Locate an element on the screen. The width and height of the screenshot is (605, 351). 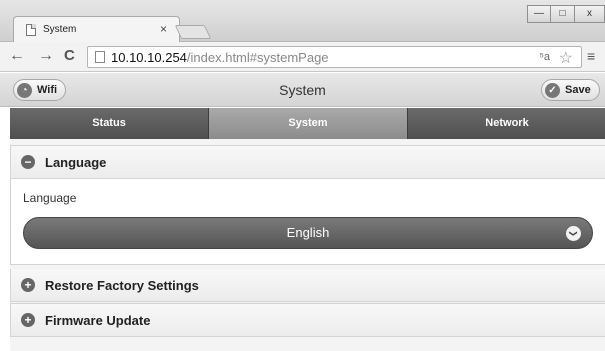
translate-icon: ⁵a is located at coordinates (544, 57).